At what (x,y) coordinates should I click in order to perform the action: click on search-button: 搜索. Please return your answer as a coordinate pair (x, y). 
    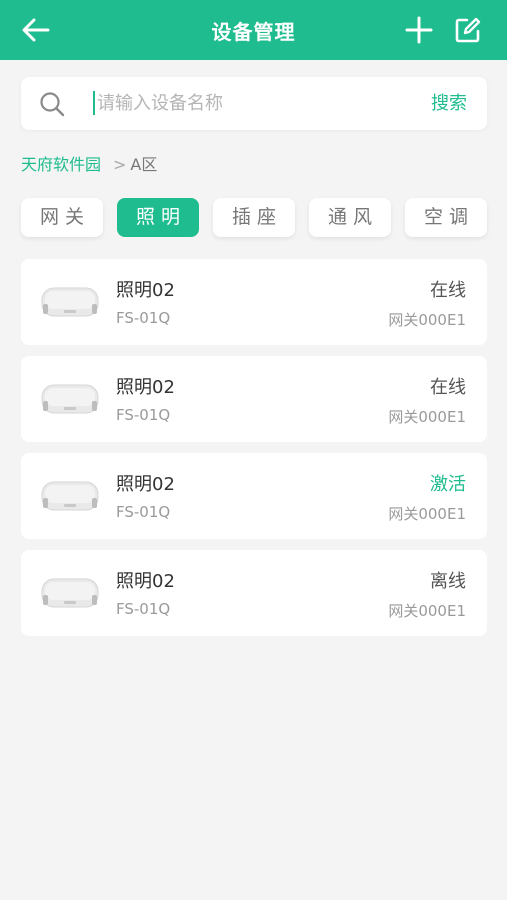
    Looking at the image, I should click on (449, 103).